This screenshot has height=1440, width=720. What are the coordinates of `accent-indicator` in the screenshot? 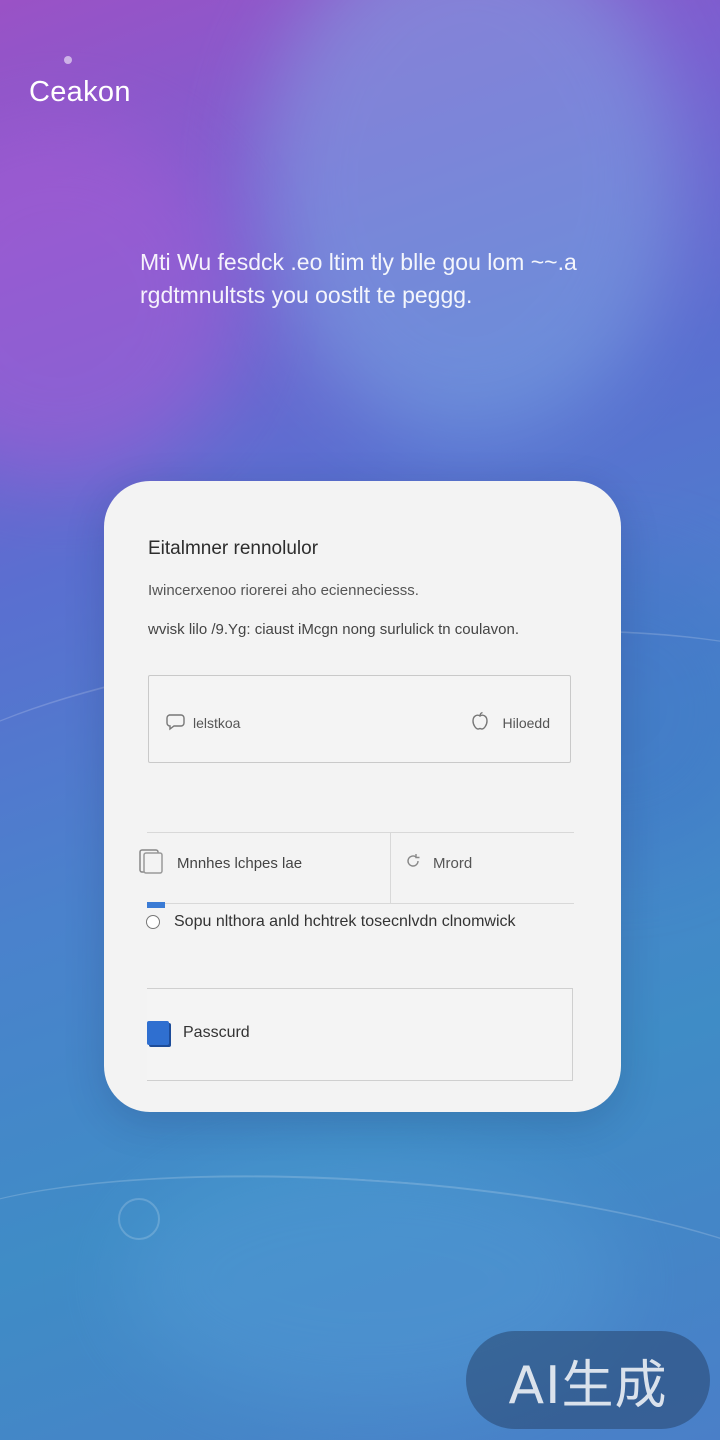 It's located at (156, 905).